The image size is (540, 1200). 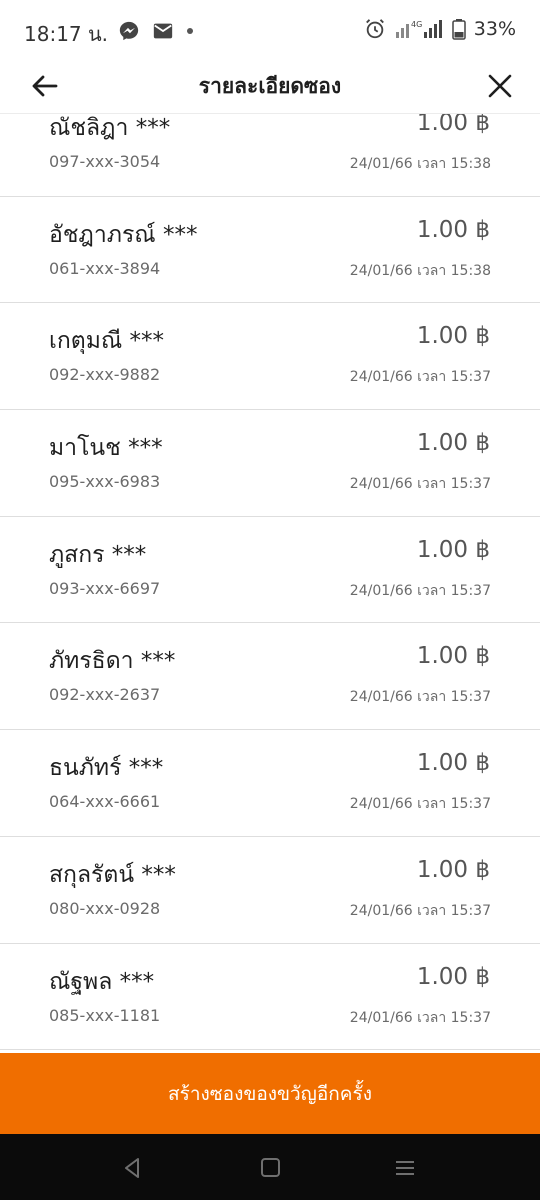 What do you see at coordinates (105, 695) in the screenshot?
I see `recipient-phone: 092-xxx-2637` at bounding box center [105, 695].